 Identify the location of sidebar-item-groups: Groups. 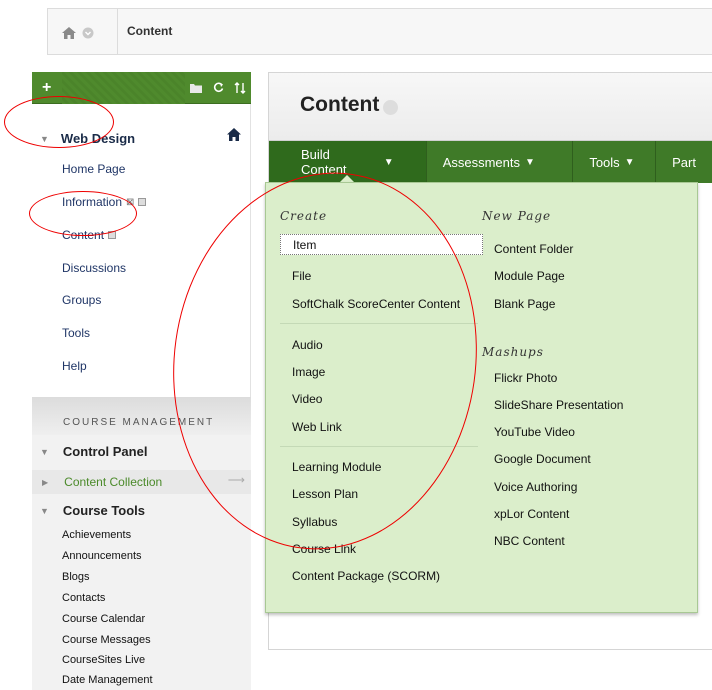
(81, 300).